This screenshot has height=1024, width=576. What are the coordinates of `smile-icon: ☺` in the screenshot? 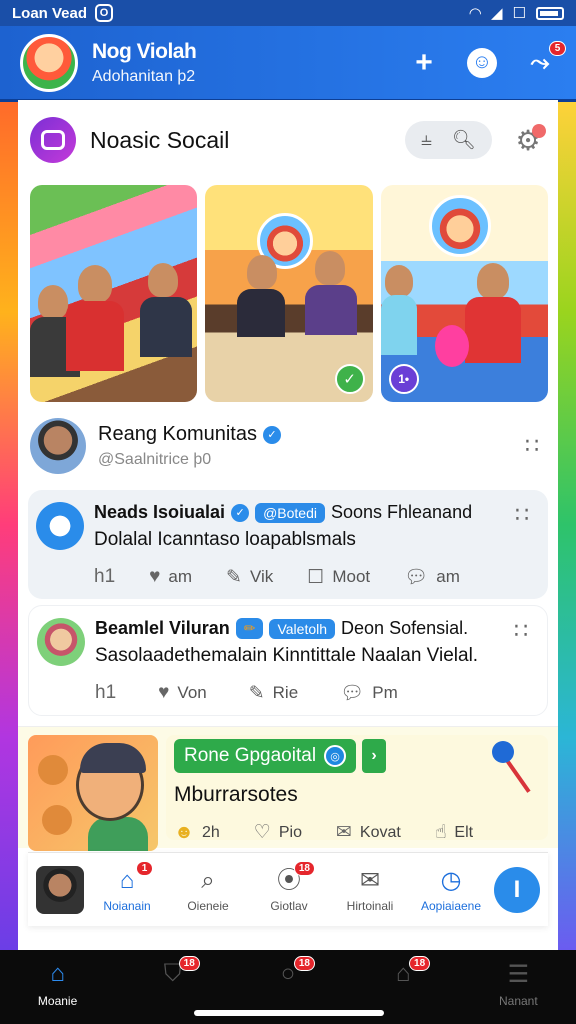 It's located at (482, 62).